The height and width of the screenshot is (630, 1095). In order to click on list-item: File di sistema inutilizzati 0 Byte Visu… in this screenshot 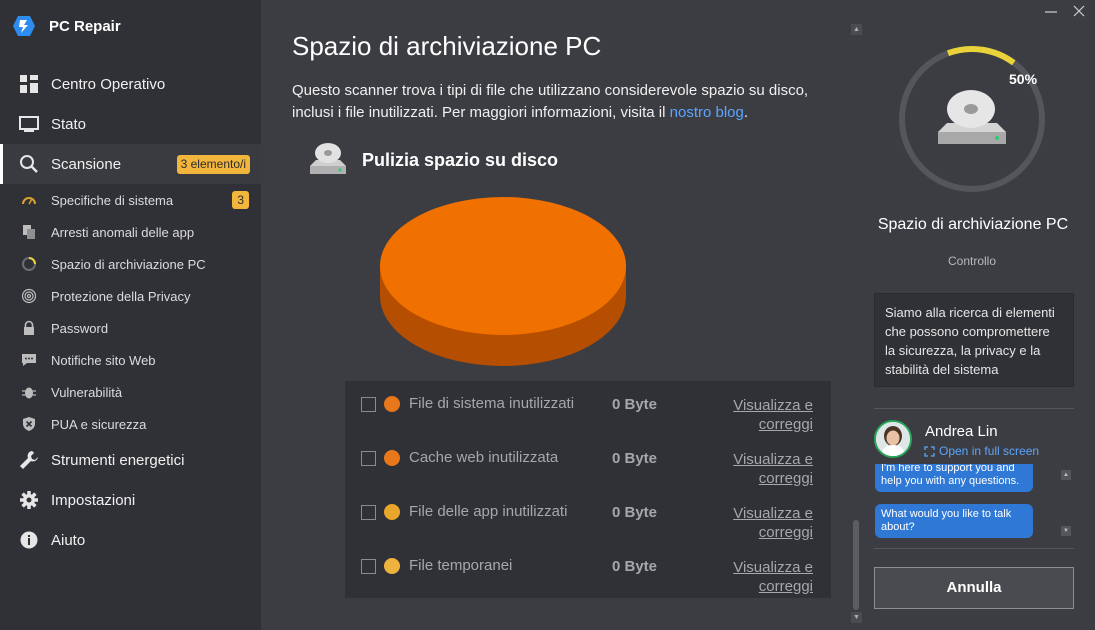, I will do `click(588, 414)`.